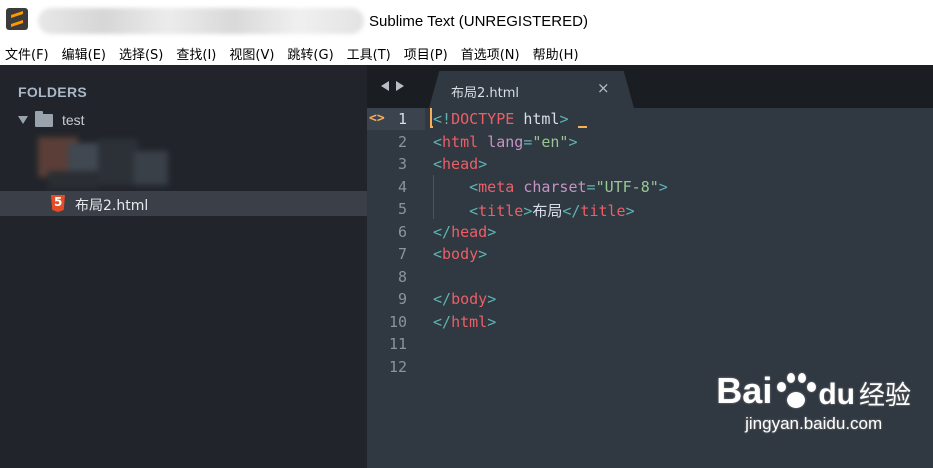 Image resolution: width=933 pixels, height=468 pixels. Describe the element at coordinates (387, 344) in the screenshot. I see `line-number-cell: 11` at that location.